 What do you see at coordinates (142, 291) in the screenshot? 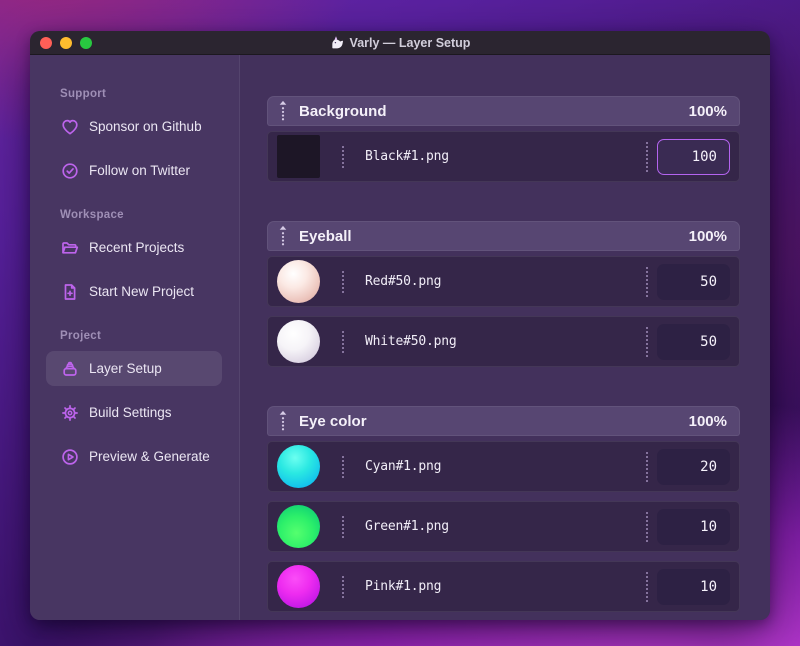
I see `sidebar-item-label: Start New Project` at bounding box center [142, 291].